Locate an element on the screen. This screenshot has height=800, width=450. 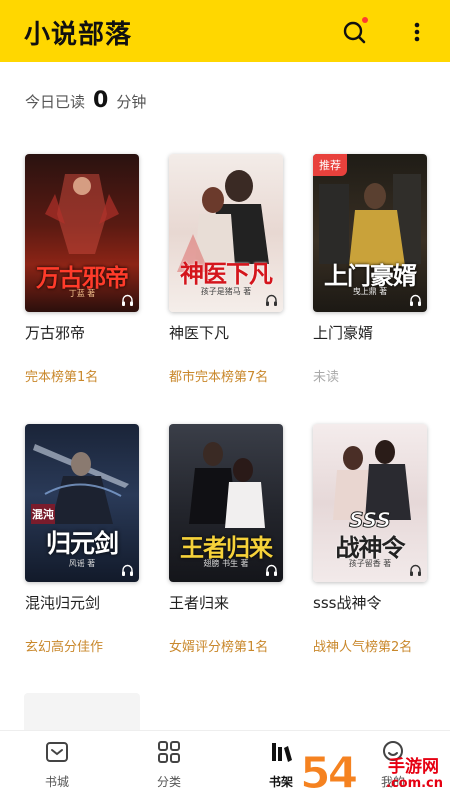
tab-label: 分类 is located at coordinates (168, 782).